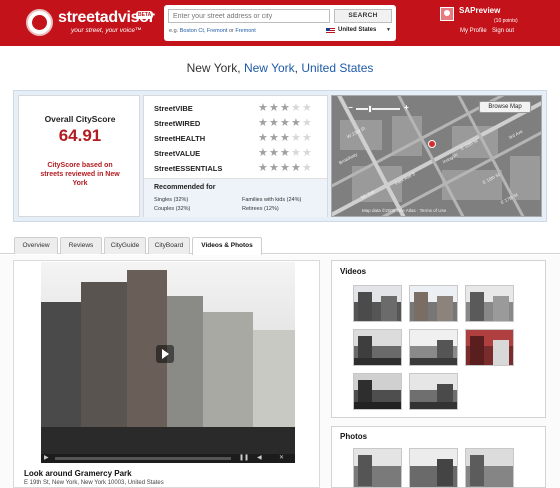  I want to click on tab-cityboard: CityBoard, so click(169, 245).